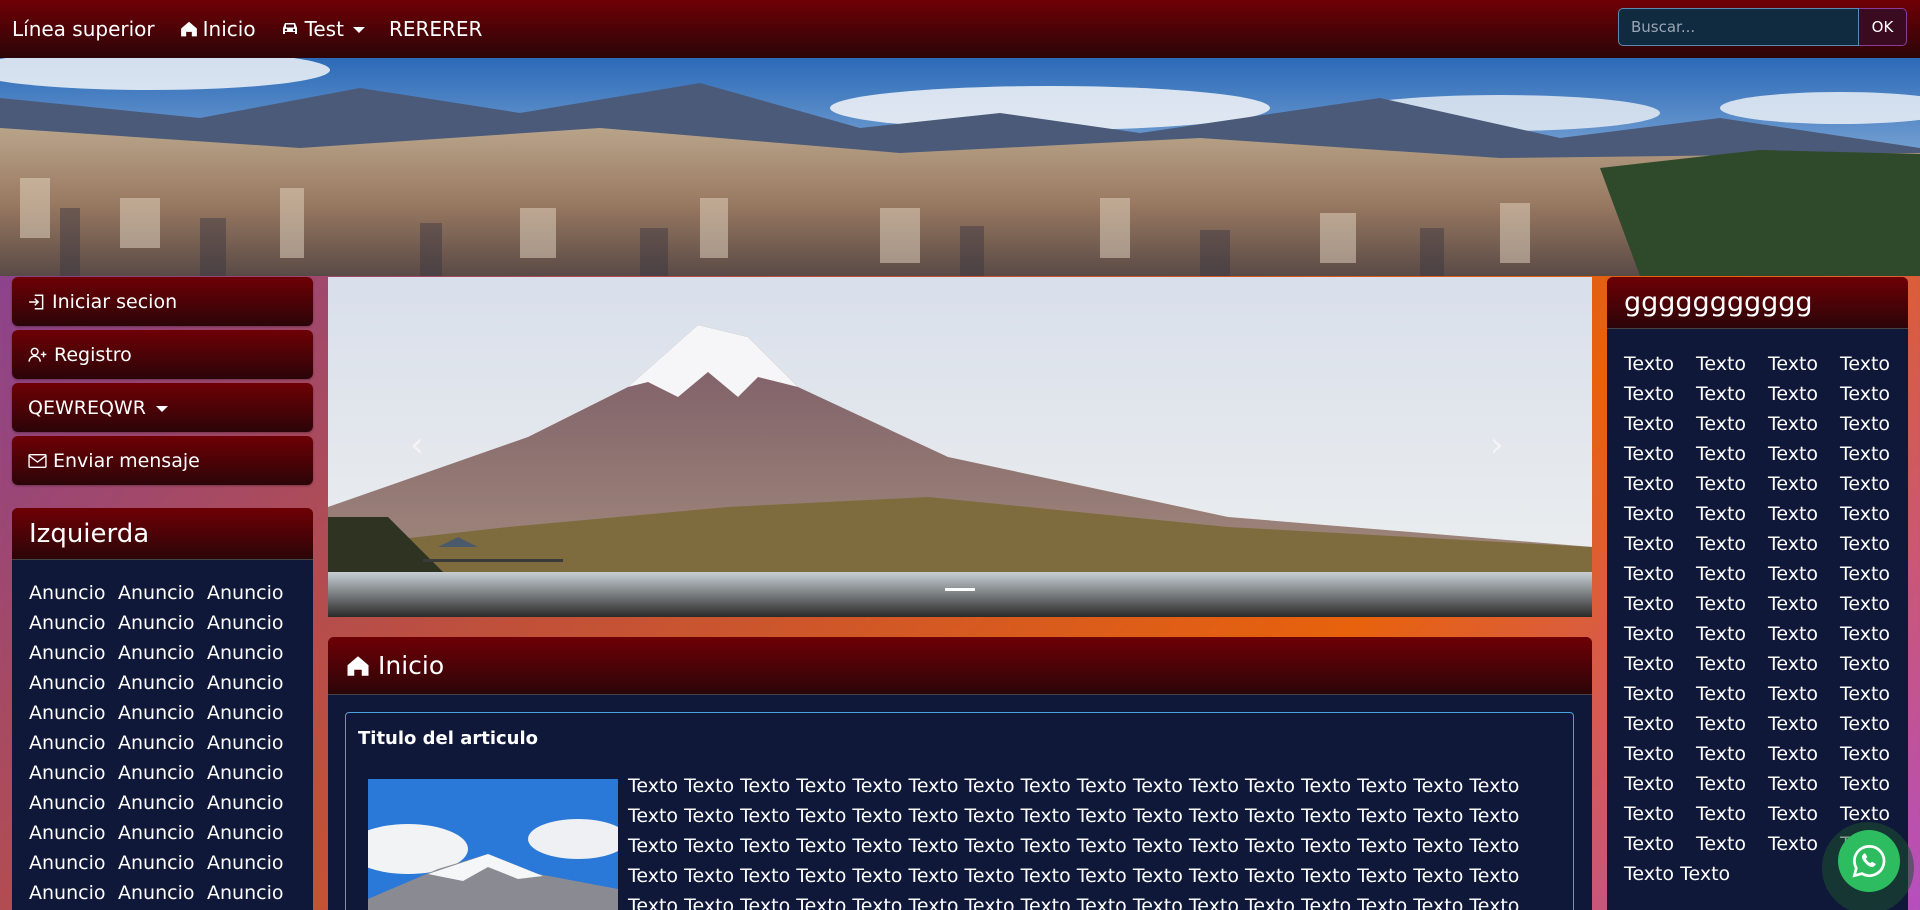 The width and height of the screenshot is (1920, 910). What do you see at coordinates (37, 354) in the screenshot?
I see `person-add-icon` at bounding box center [37, 354].